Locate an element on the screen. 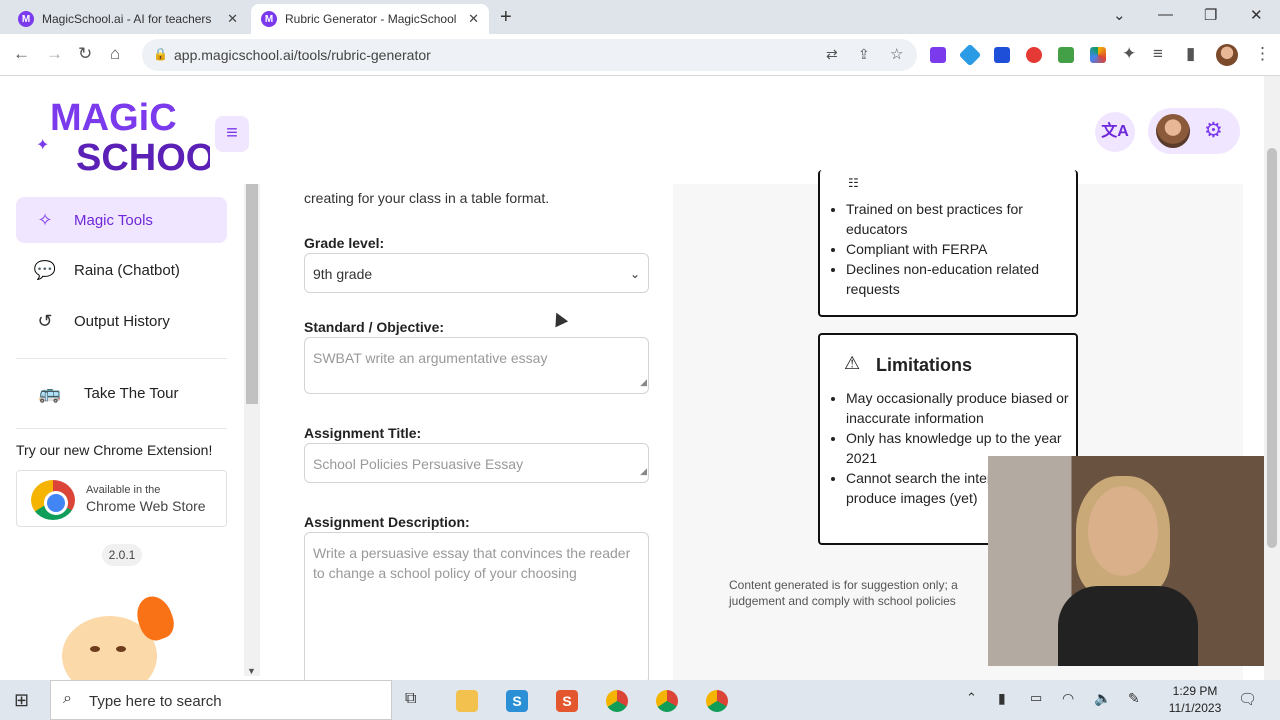 This screenshot has height=720, width=1280. grade-level-value: 9th grade is located at coordinates (343, 274).